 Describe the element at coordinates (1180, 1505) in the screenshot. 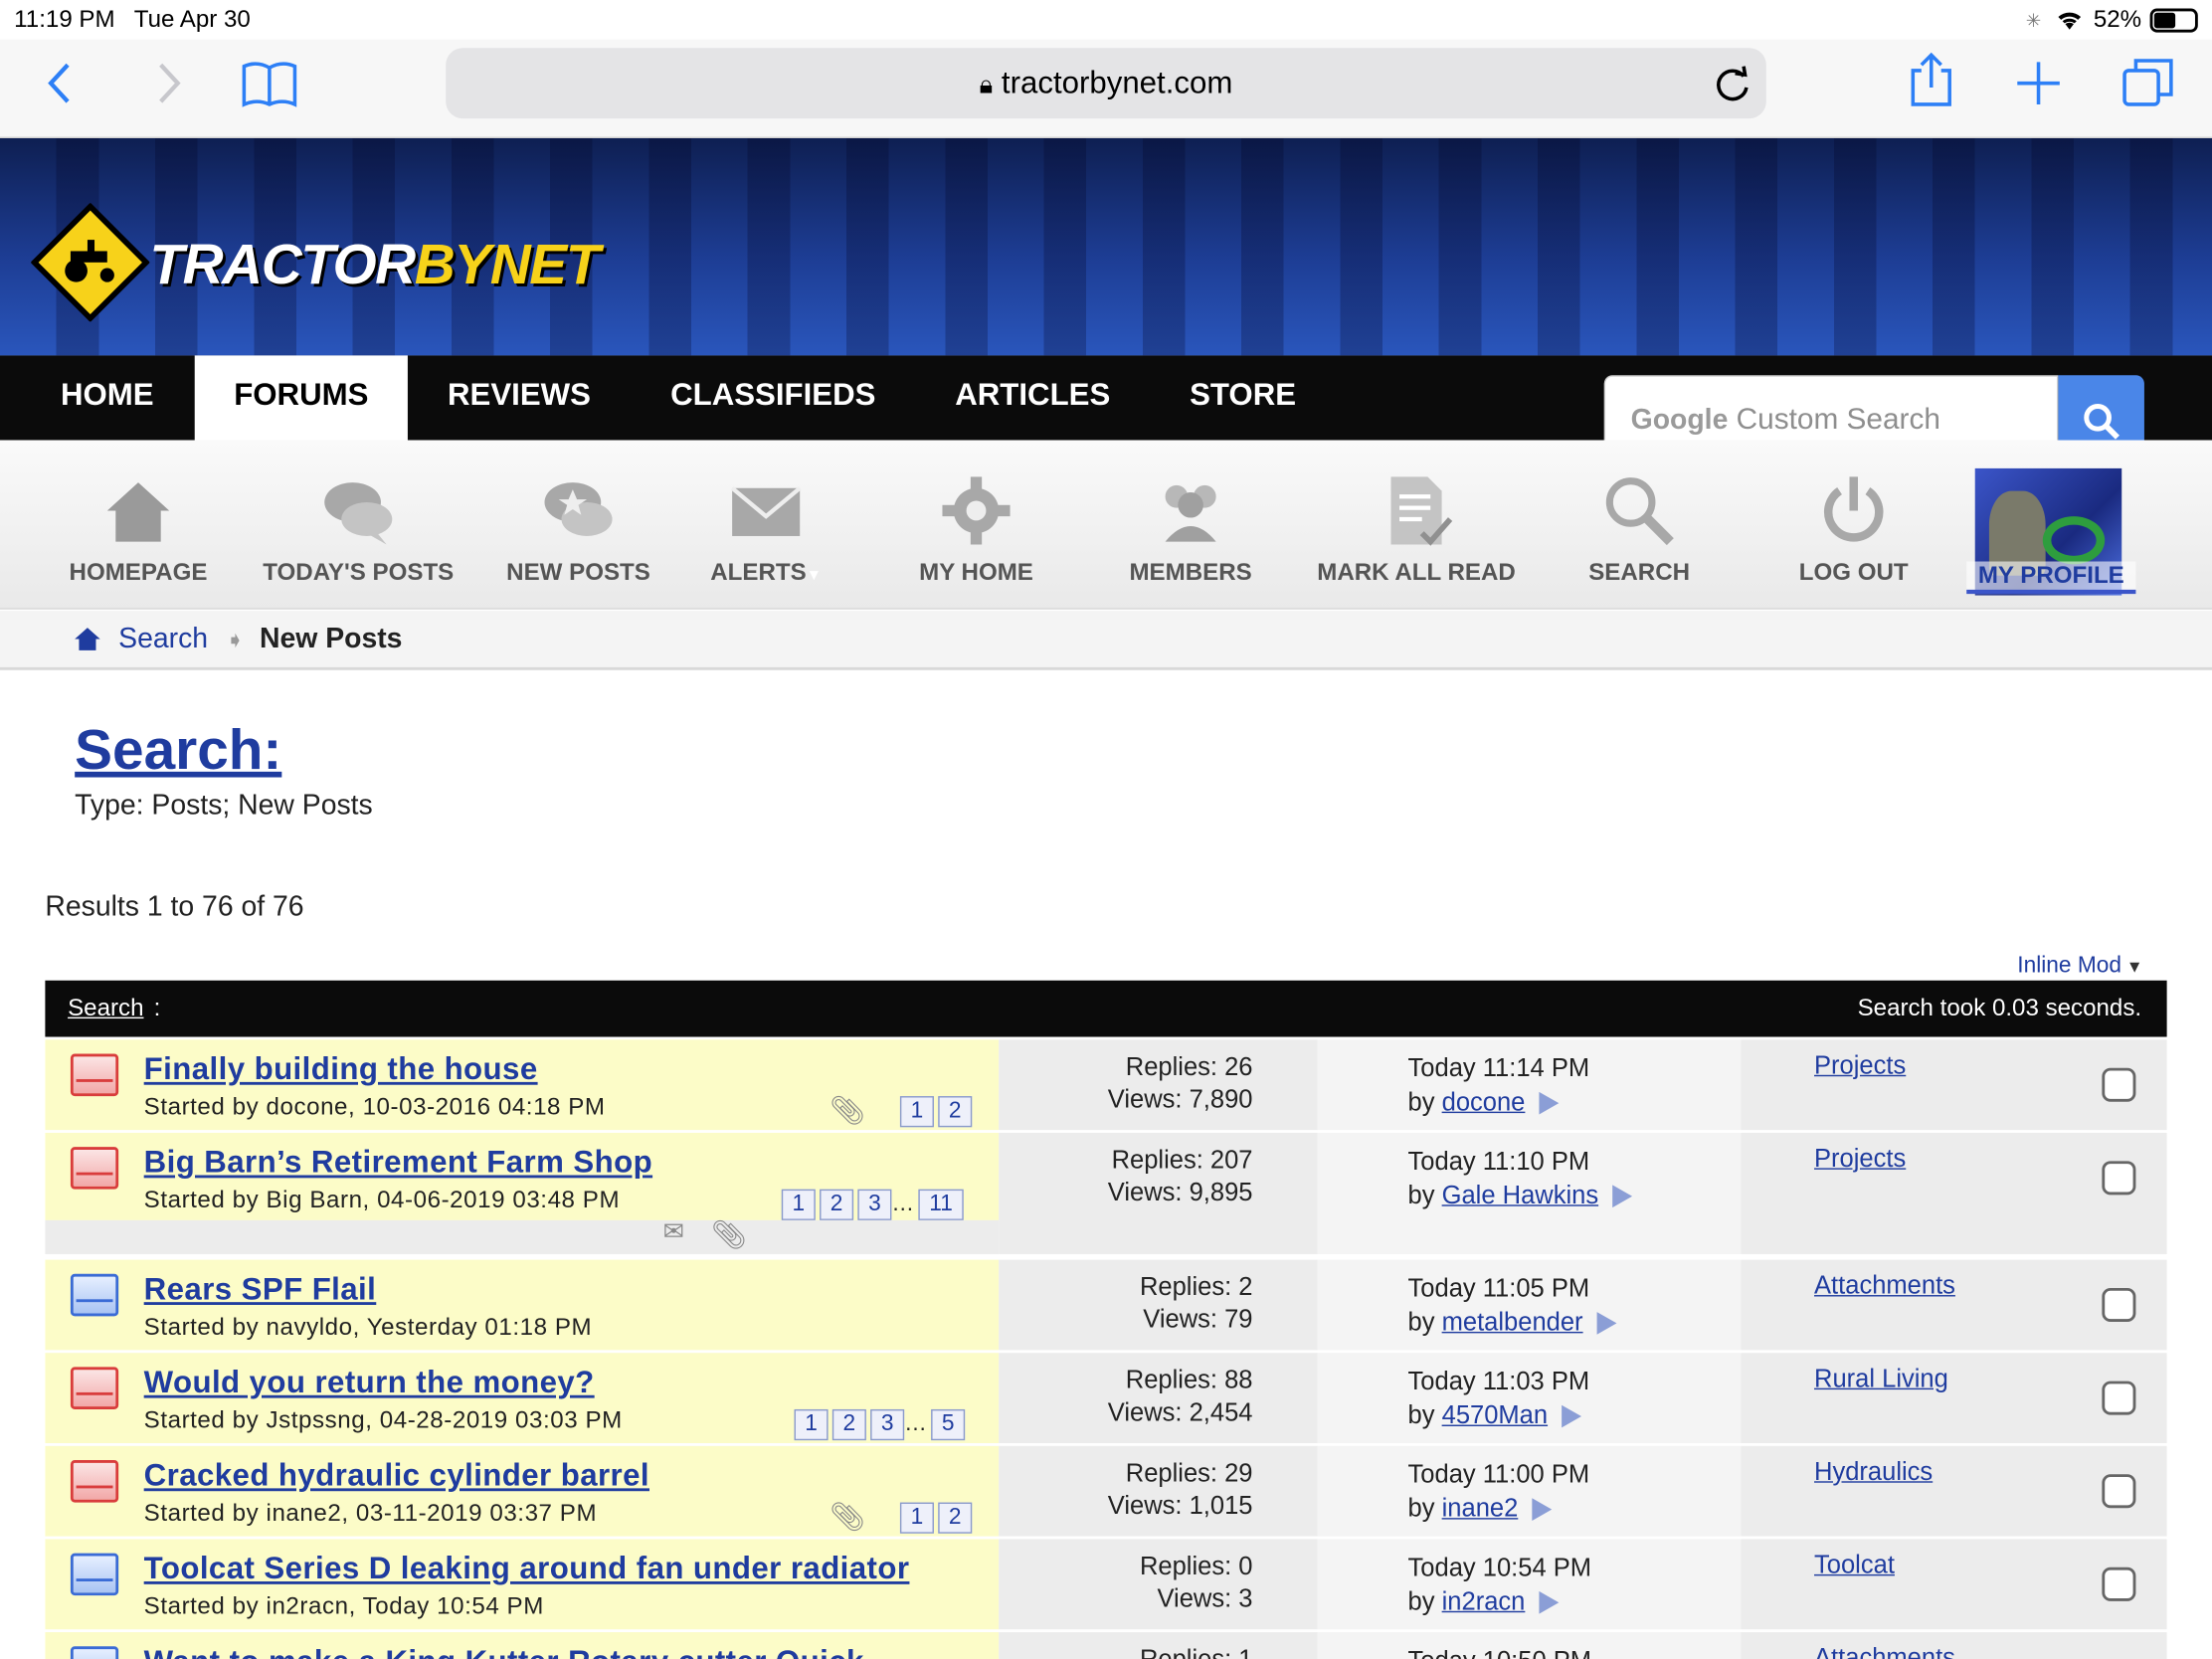

I see `views-count: Views: 1,015` at that location.